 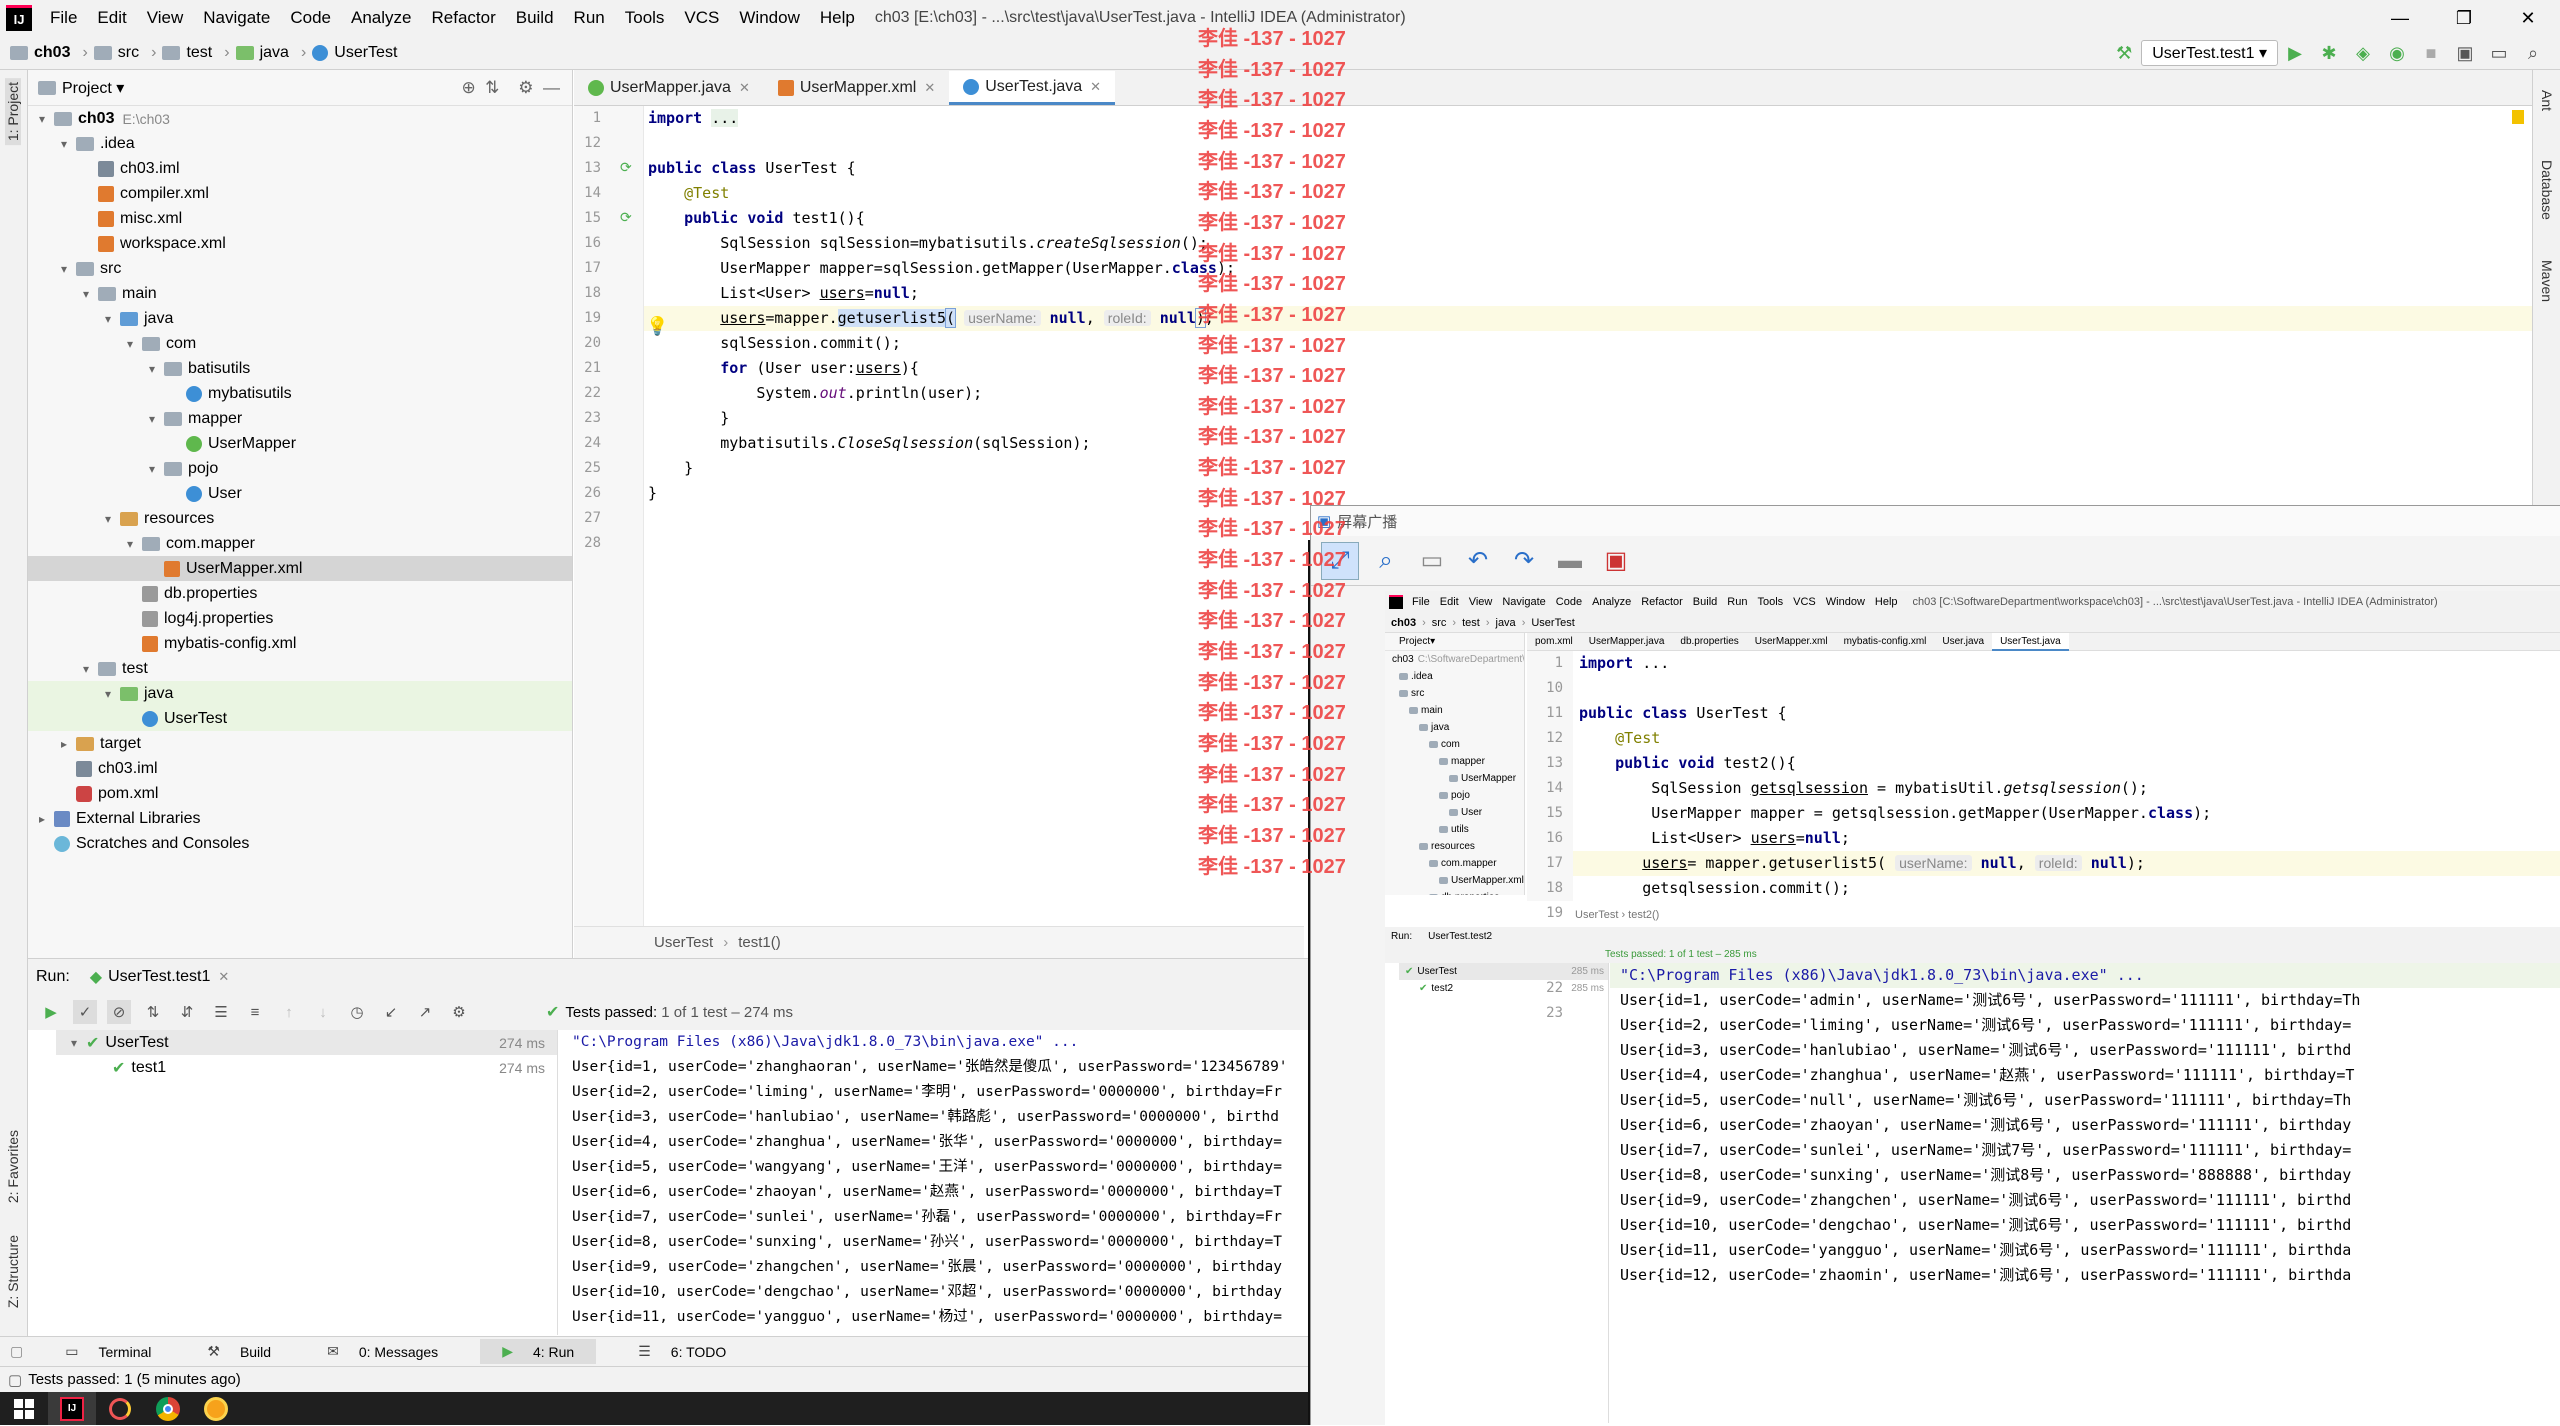 What do you see at coordinates (300, 143) in the screenshot?
I see `project-tree-item: ▾ .idea` at bounding box center [300, 143].